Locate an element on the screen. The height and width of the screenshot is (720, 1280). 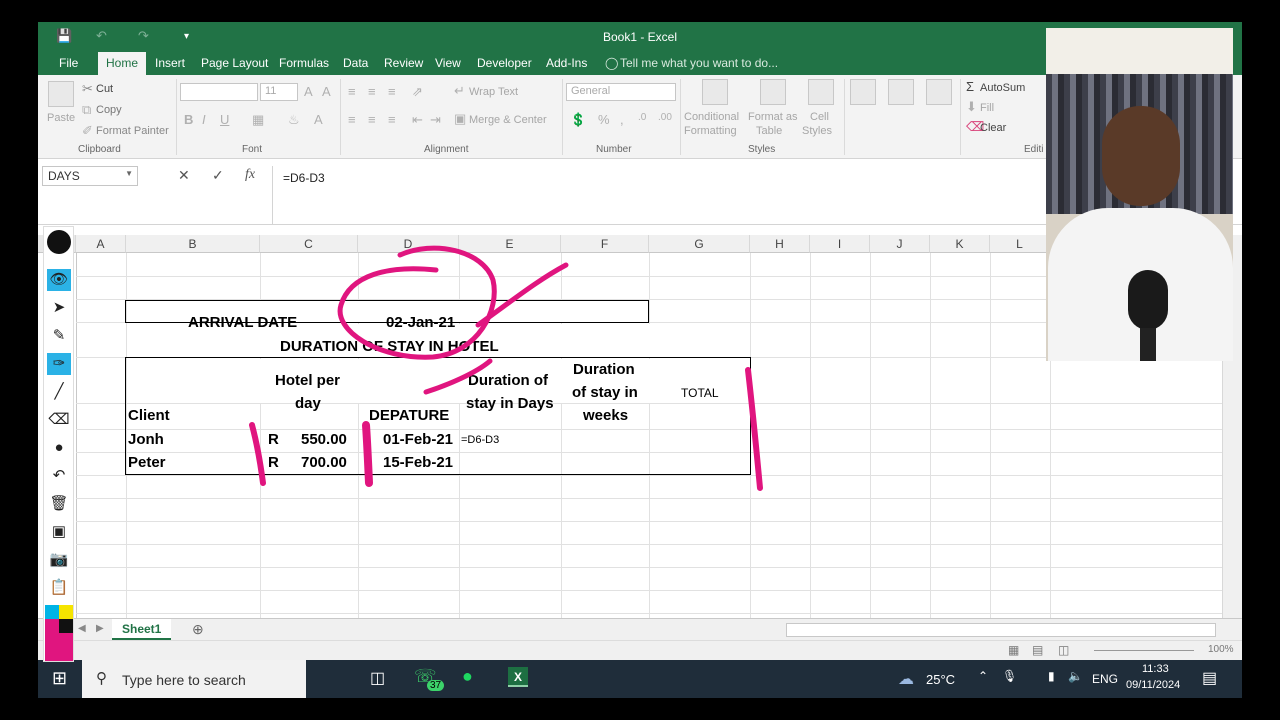
add-sheet-icon: ⊕ is located at coordinates (198, 629).